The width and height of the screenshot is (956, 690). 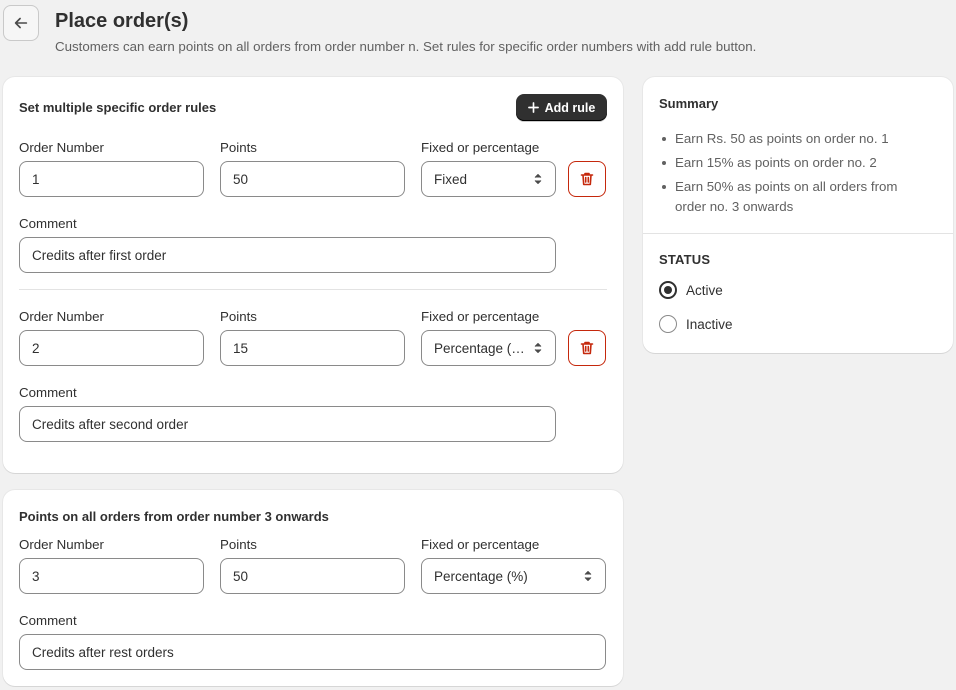 What do you see at coordinates (451, 179) in the screenshot?
I see `rule-1-type-value: Fixed` at bounding box center [451, 179].